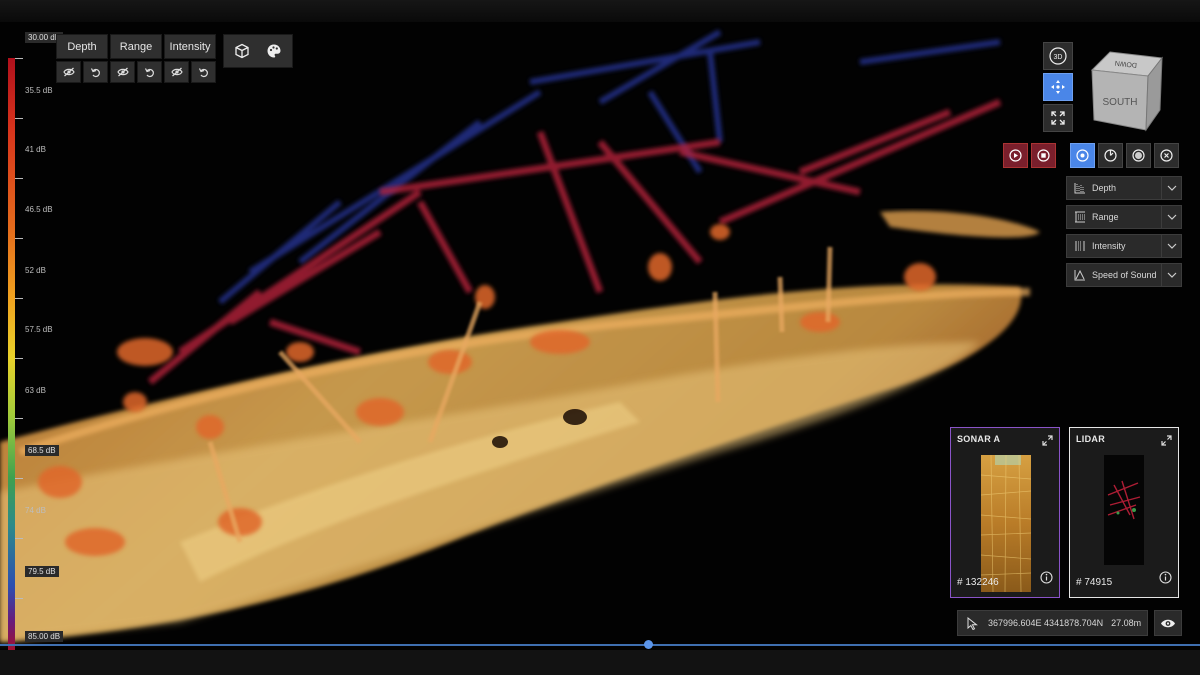  I want to click on cursor-icon, so click(972, 623).